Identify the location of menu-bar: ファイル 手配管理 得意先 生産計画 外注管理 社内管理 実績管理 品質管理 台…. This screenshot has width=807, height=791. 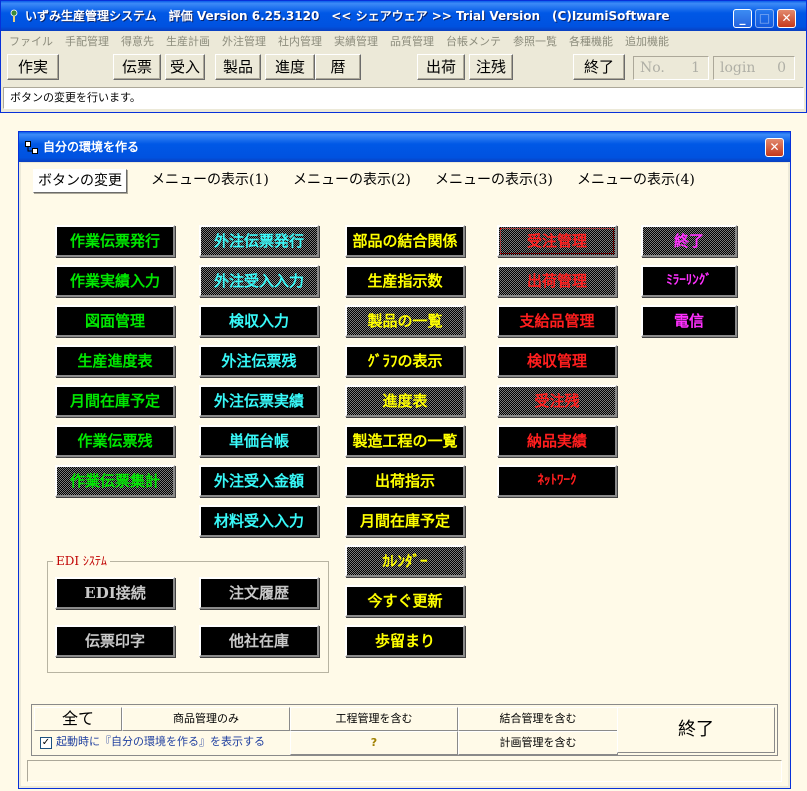
(339, 42).